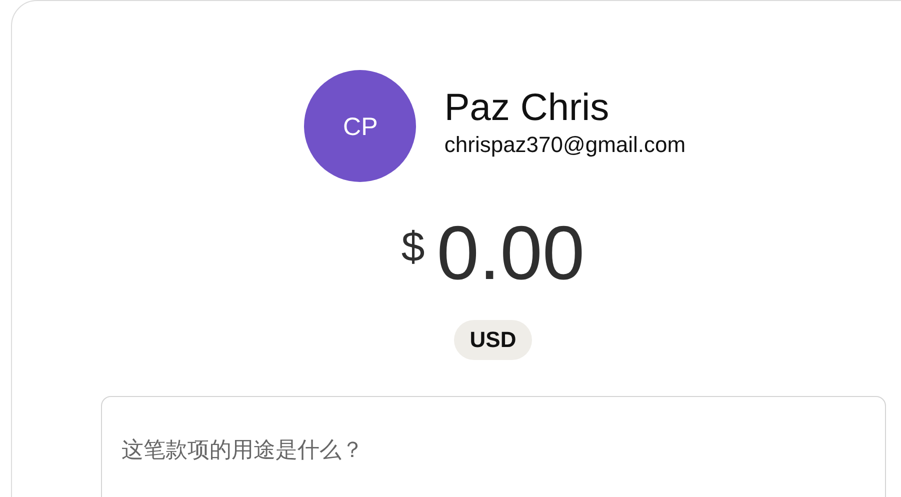  I want to click on currency-button: USD, so click(493, 340).